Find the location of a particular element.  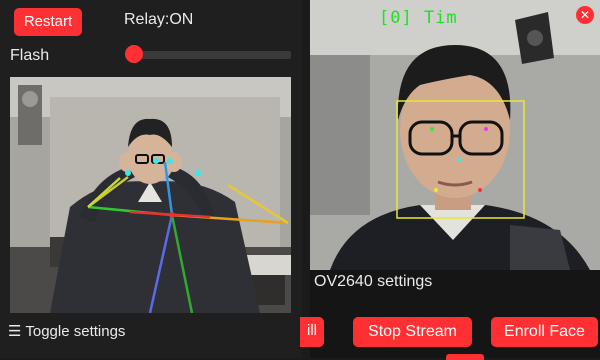

face-recognition-label: [0] Tim is located at coordinates (418, 18).